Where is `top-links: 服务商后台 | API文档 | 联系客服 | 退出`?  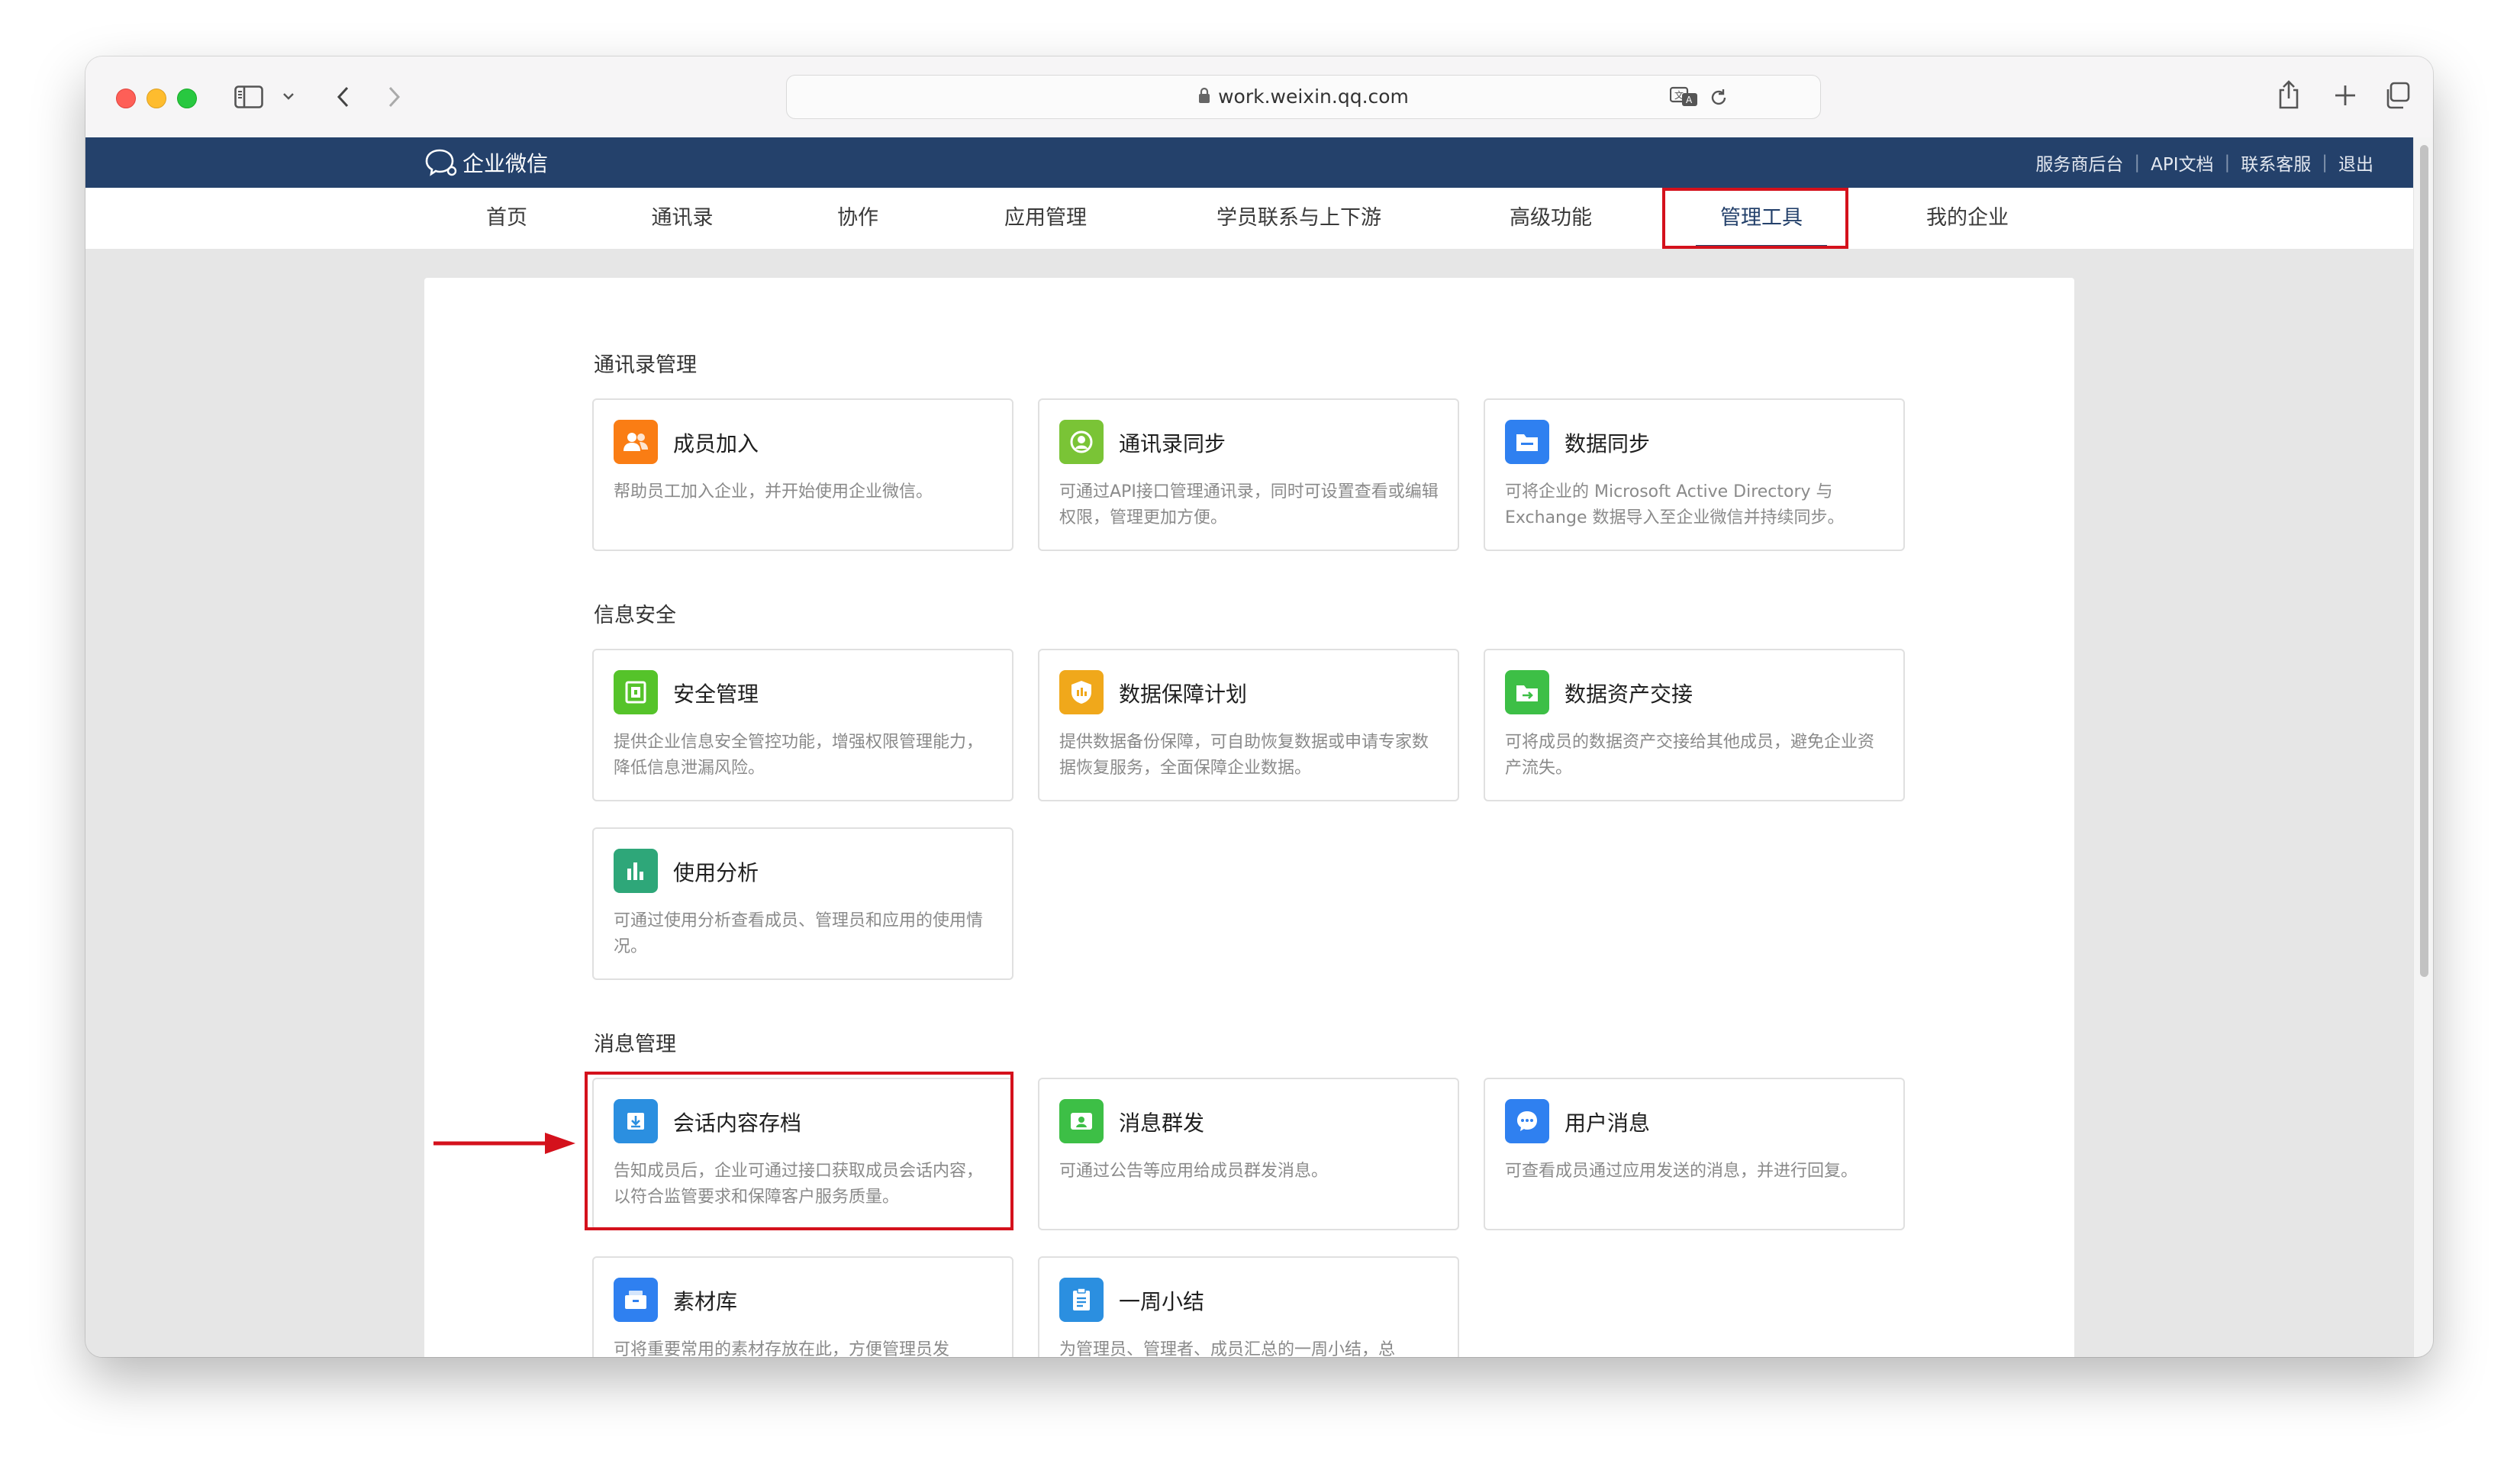
top-links: 服务商后台 | API文档 | 联系客服 | 退出 is located at coordinates (2204, 162).